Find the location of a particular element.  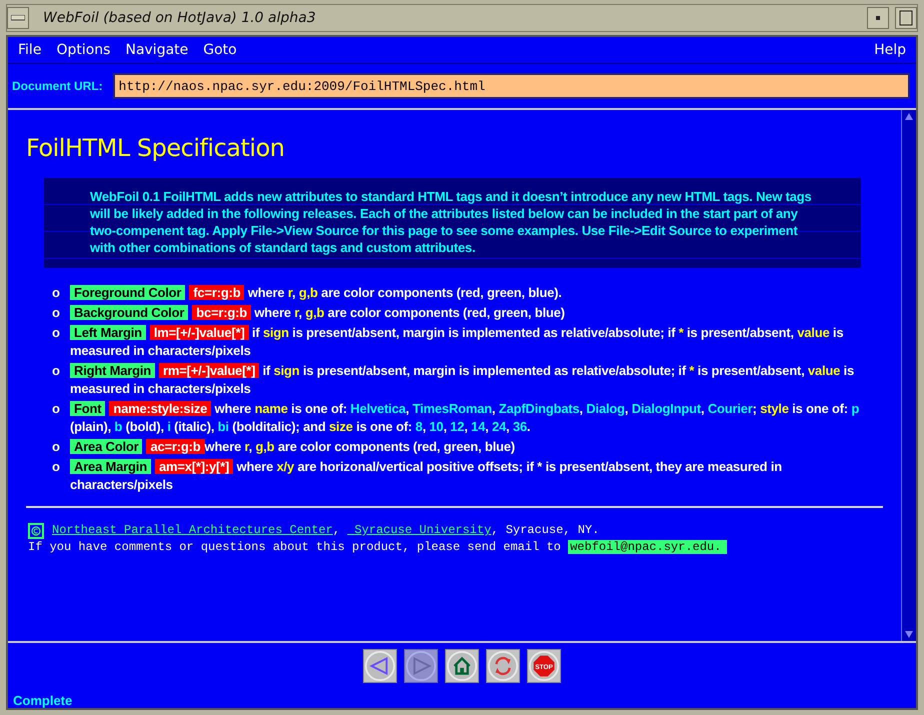

minimize-button is located at coordinates (878, 18).